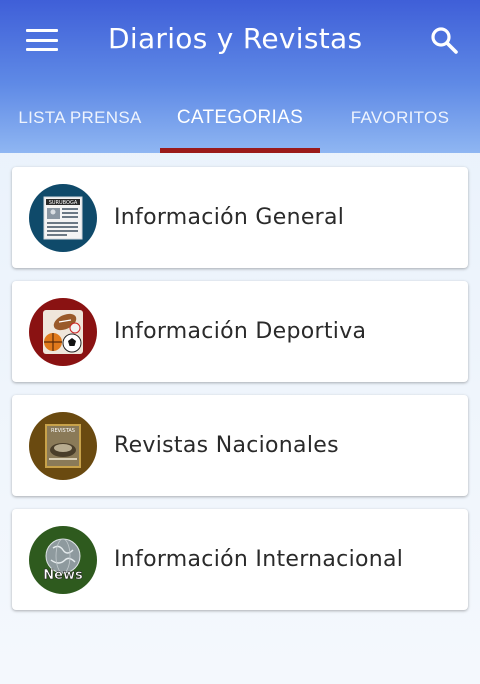 This screenshot has height=684, width=480. What do you see at coordinates (229, 217) in the screenshot?
I see `category-label: Información General` at bounding box center [229, 217].